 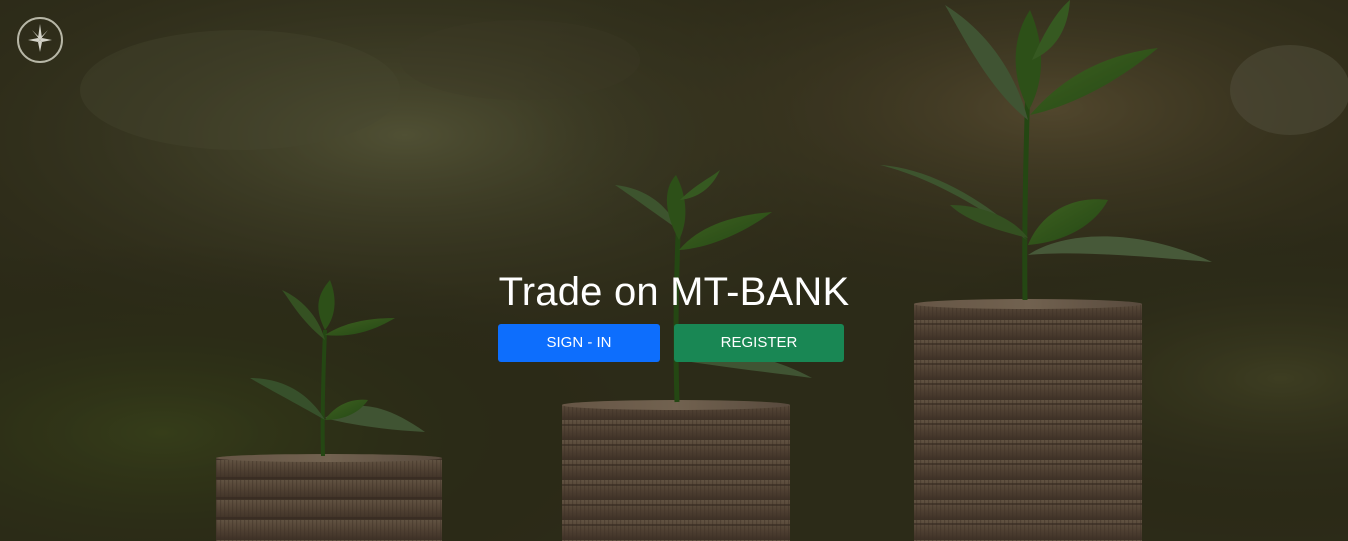 I want to click on logo, so click(x=40, y=40).